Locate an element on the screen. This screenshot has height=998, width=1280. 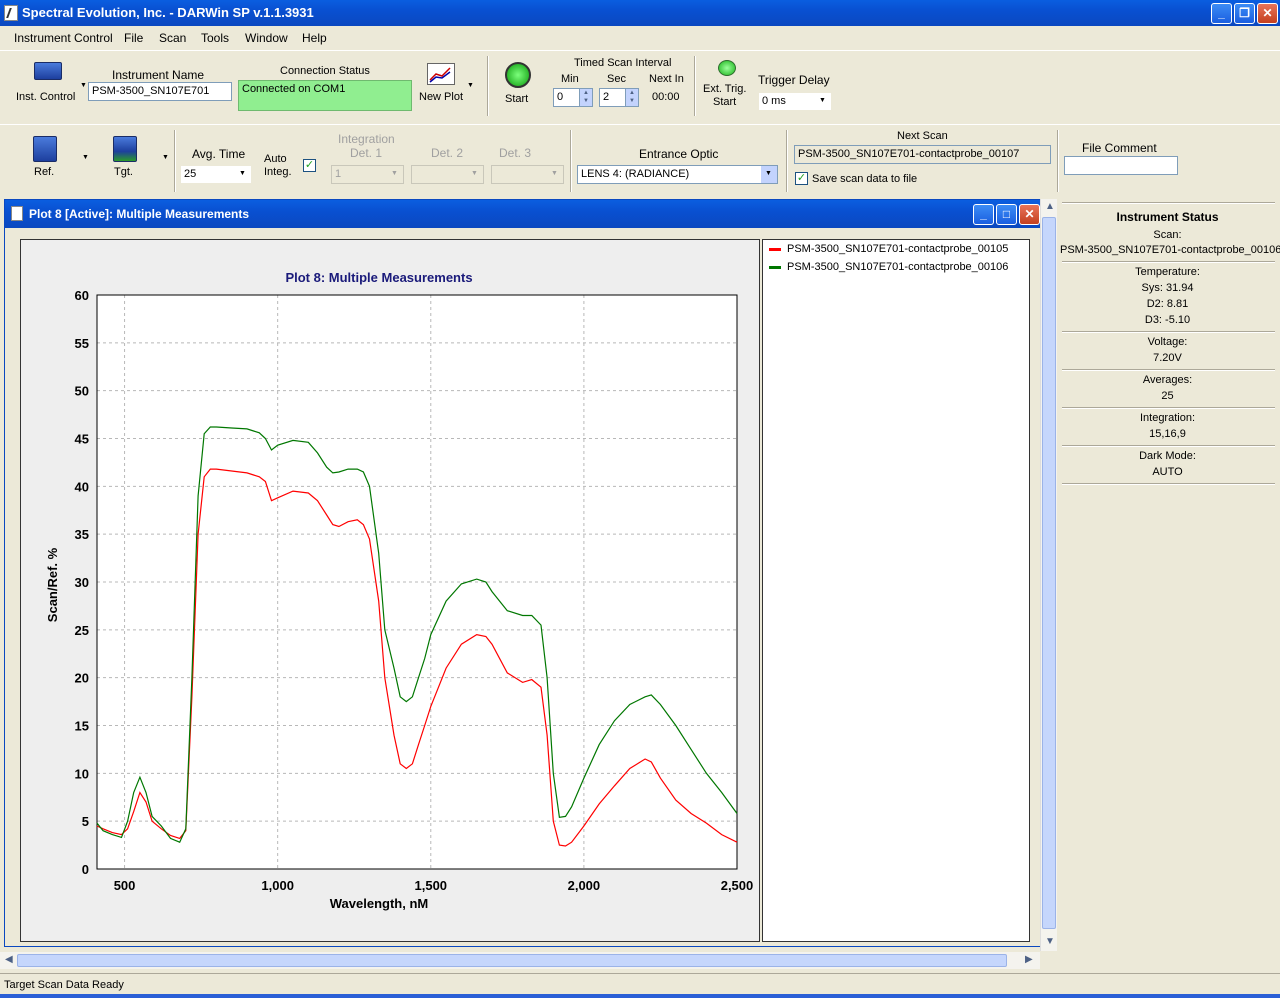
legend-swatch is located at coordinates (775, 267).